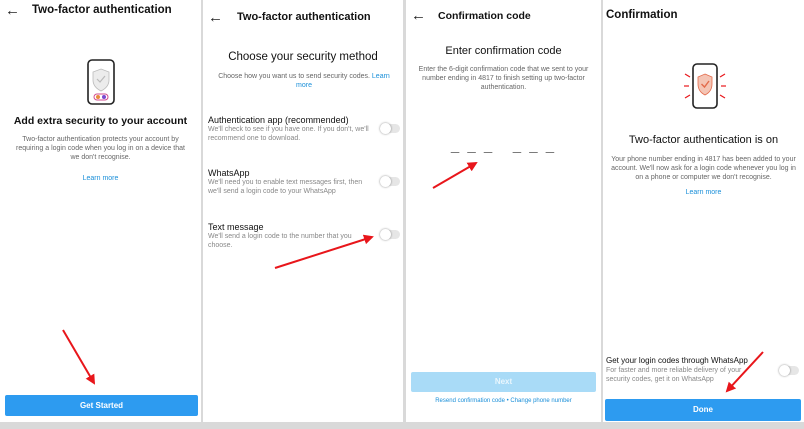 The image size is (804, 429). Describe the element at coordinates (705, 86) in the screenshot. I see `phone-shield-check-icon` at that location.